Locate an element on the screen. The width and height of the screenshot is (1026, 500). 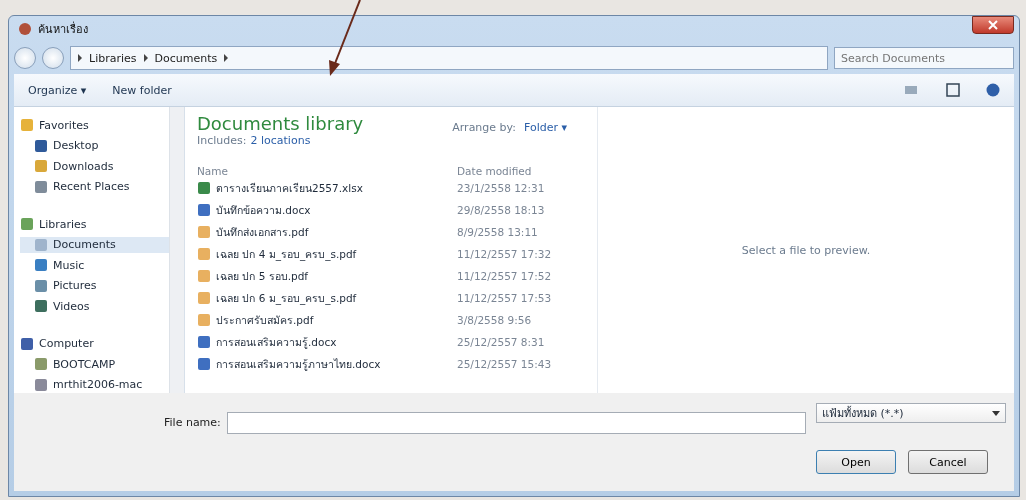
app-icon is located at coordinates (25, 29).